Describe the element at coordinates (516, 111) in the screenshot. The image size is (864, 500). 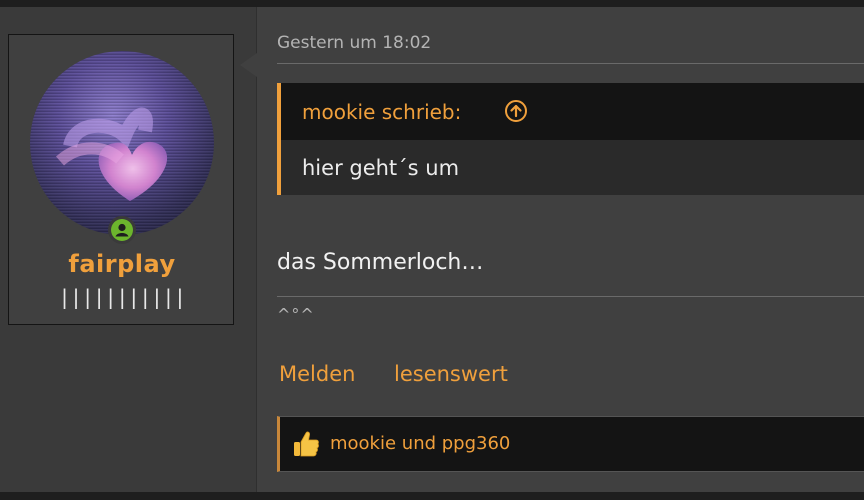
I see `arrow-up-circle-icon` at that location.